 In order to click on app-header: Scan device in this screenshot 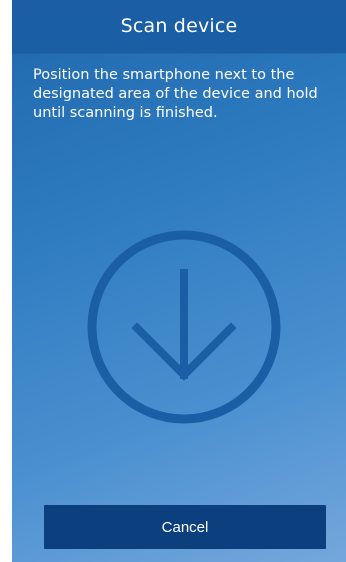, I will do `click(179, 26)`.